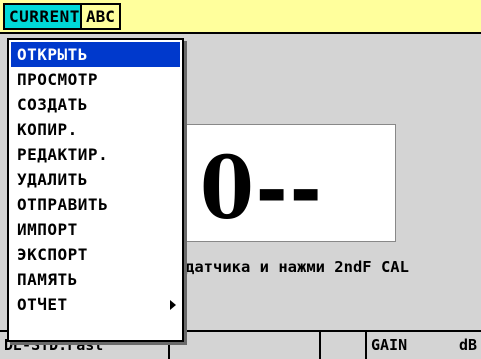  Describe the element at coordinates (52, 179) in the screenshot. I see `menu-item-label: УДАЛИТЬ` at that location.